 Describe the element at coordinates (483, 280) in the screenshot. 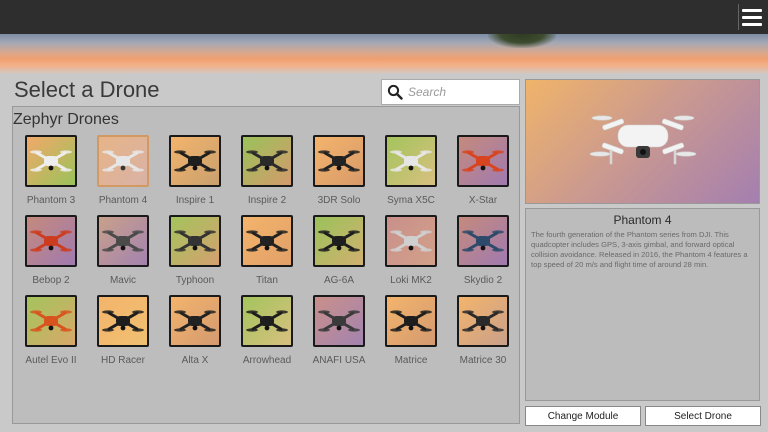

I see `drone-name-label: Skydio 2` at that location.